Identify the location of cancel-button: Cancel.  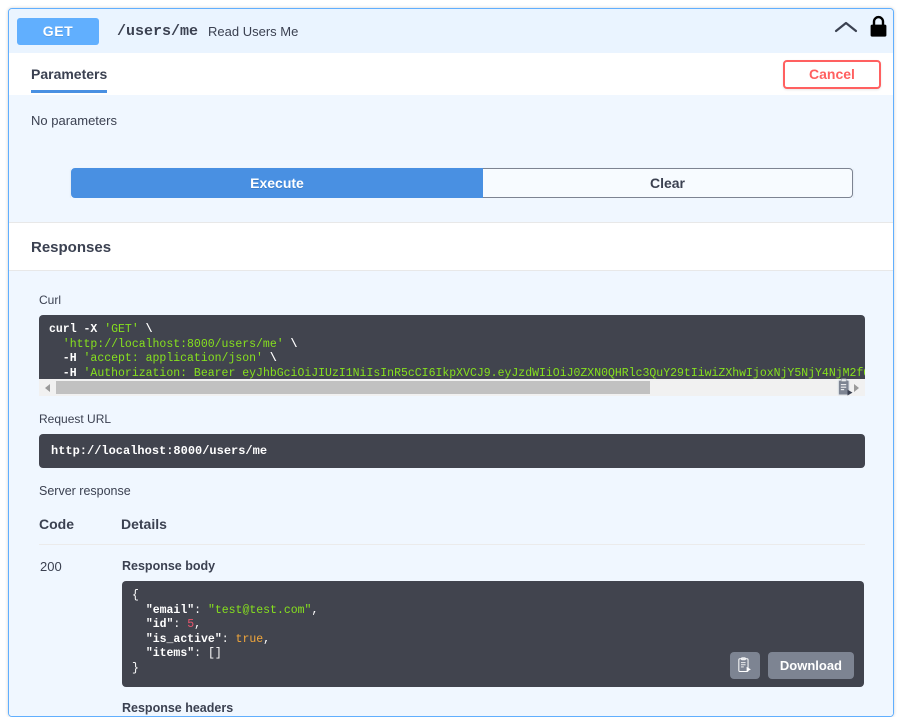
(832, 74).